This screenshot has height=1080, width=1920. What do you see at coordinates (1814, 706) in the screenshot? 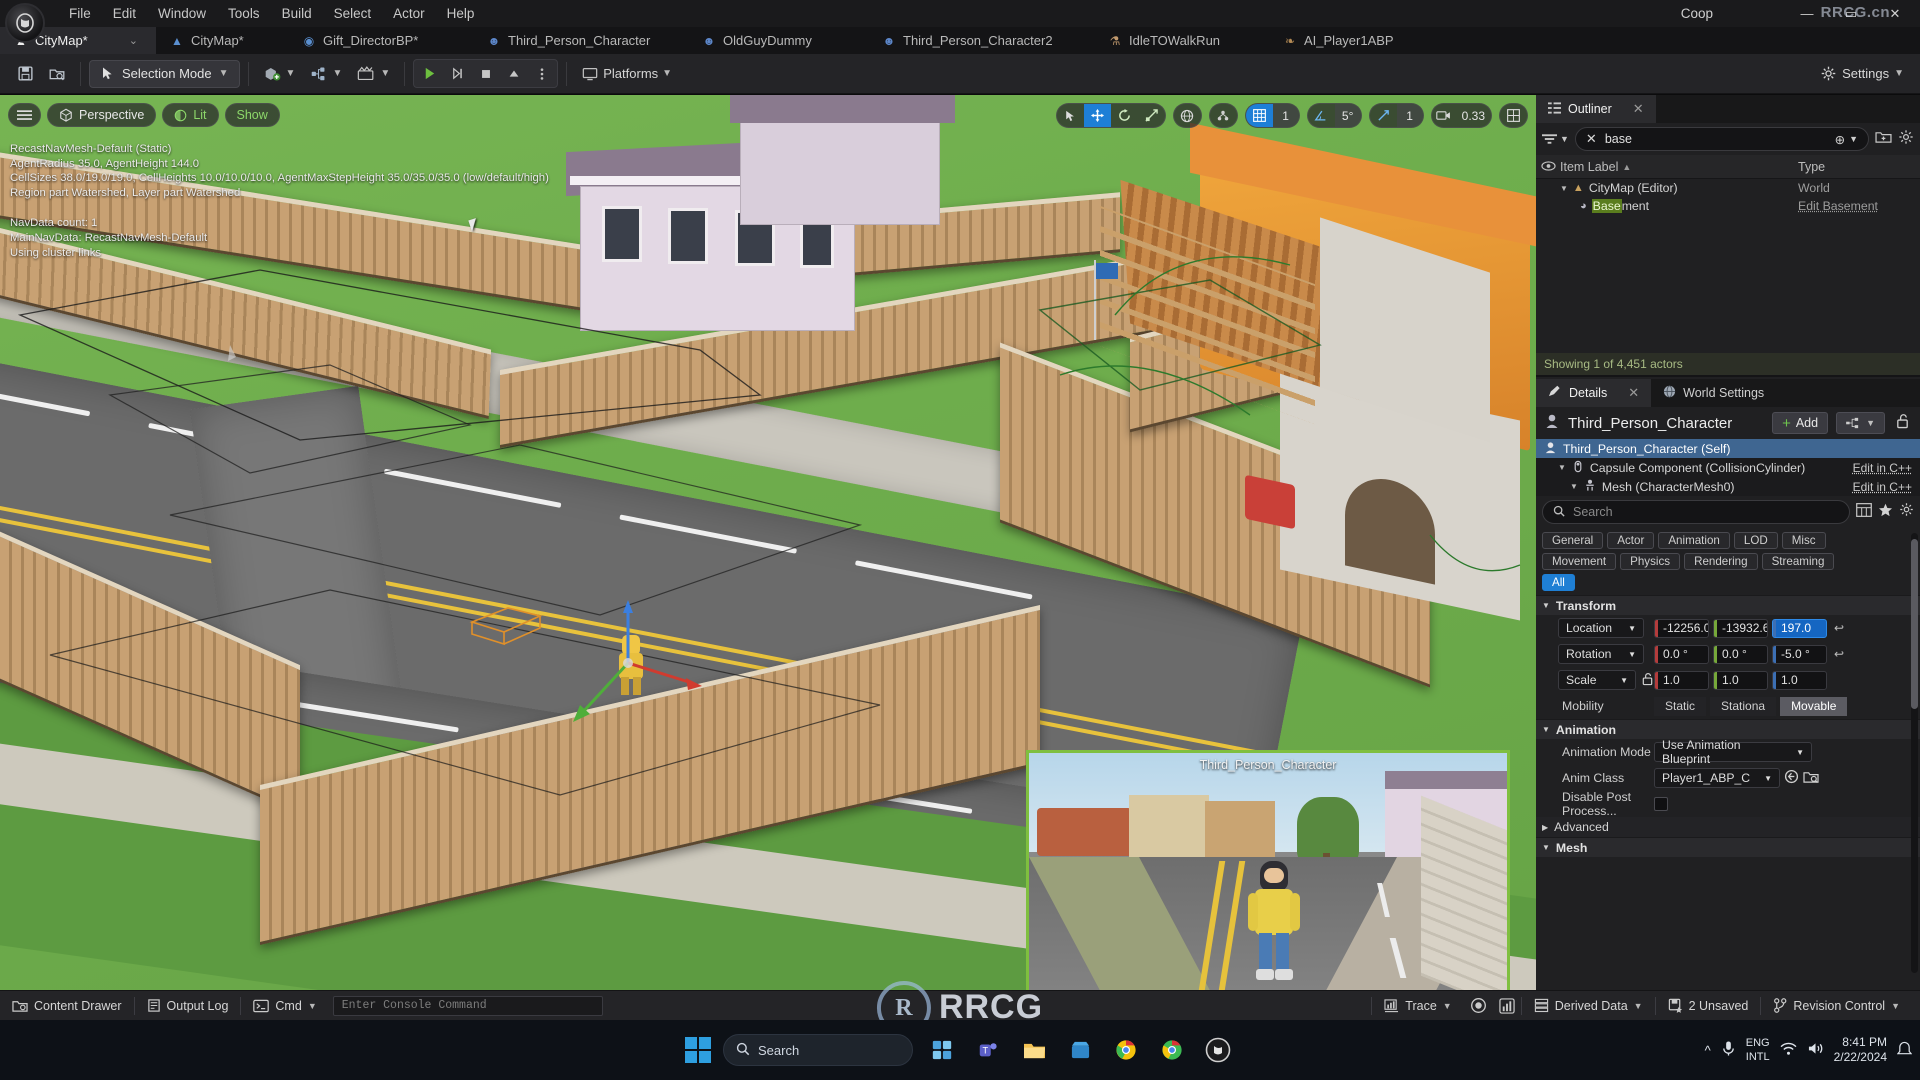
I see `mobility-movable: Movable` at bounding box center [1814, 706].